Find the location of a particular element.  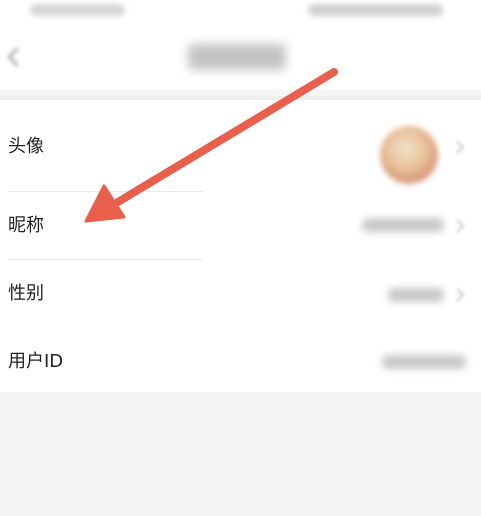

status-time-blurred is located at coordinates (77, 10).